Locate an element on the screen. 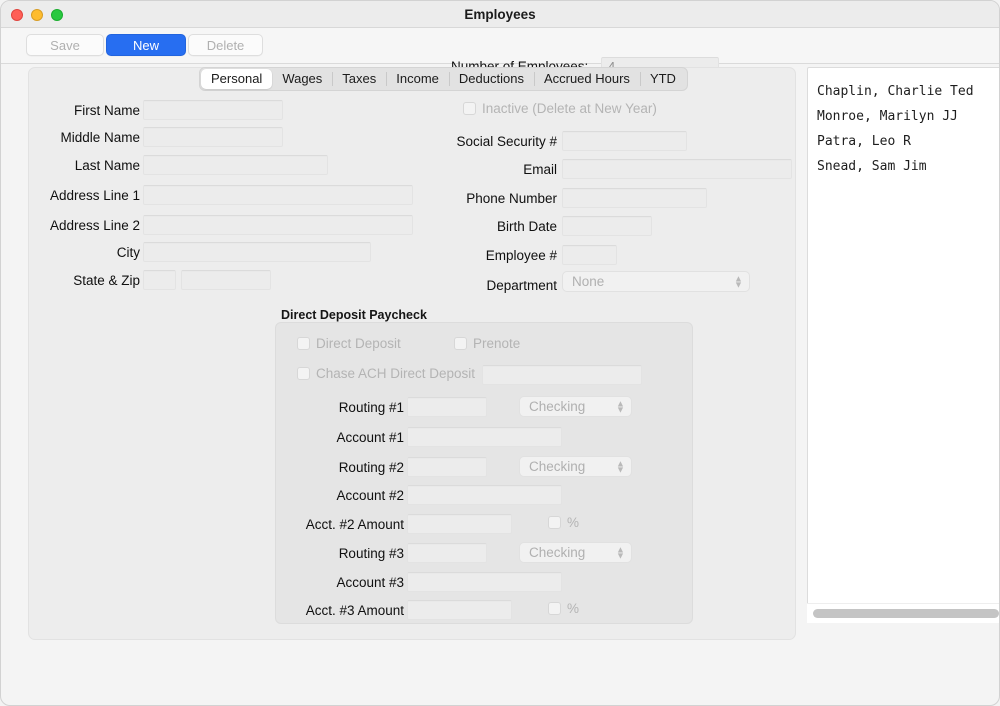 Image resolution: width=1000 pixels, height=706 pixels. save-button: Save is located at coordinates (65, 45).